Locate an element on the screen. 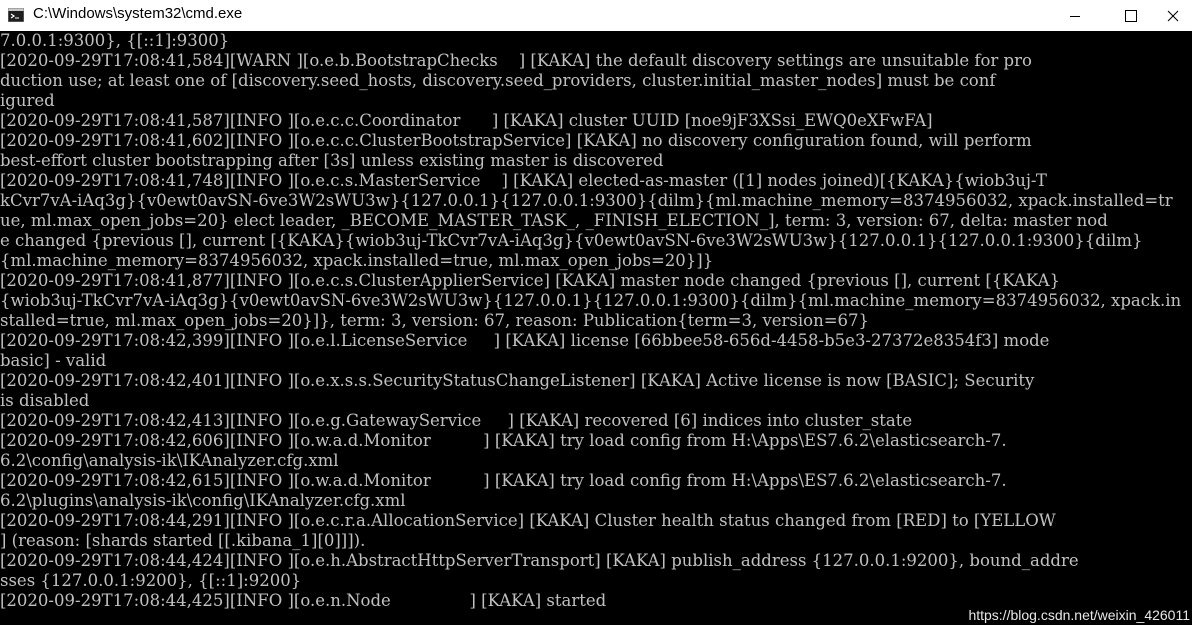  title-bar: C:\Windows\system32\cmd.exe is located at coordinates (596, 15).